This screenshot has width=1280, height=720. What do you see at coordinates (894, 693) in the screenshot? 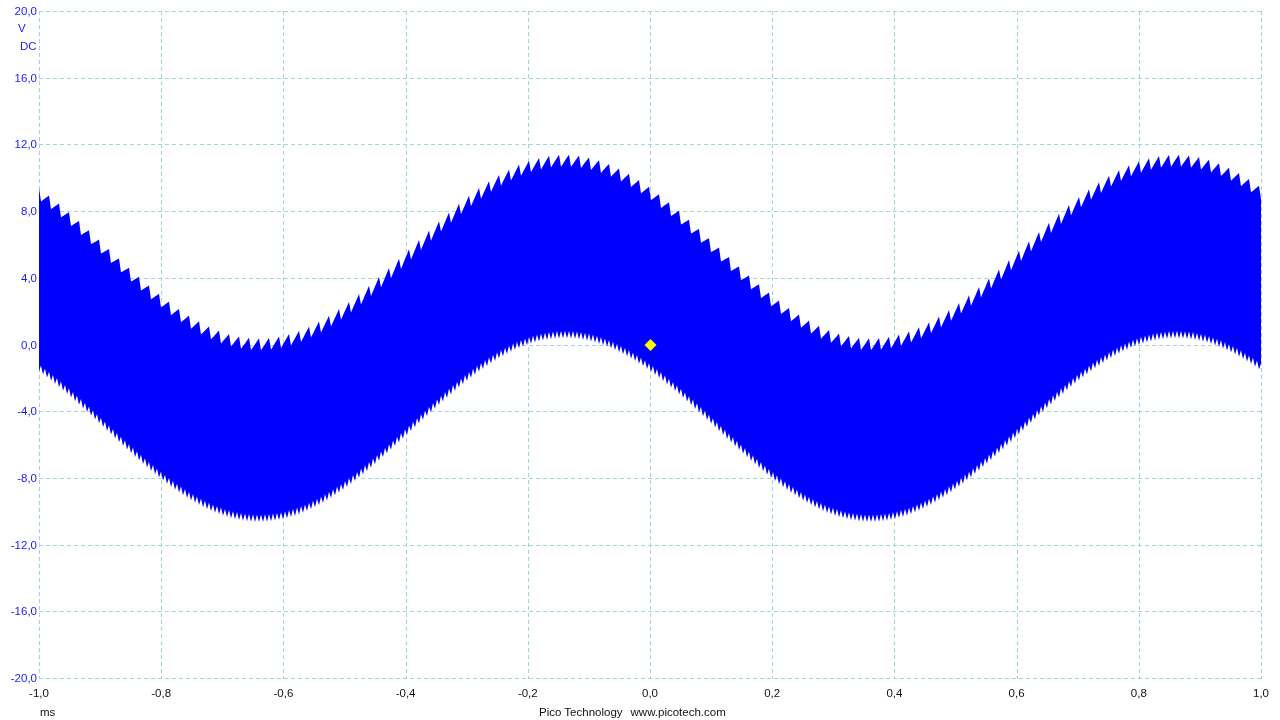
I see `x-axis-label: 0,4` at bounding box center [894, 693].